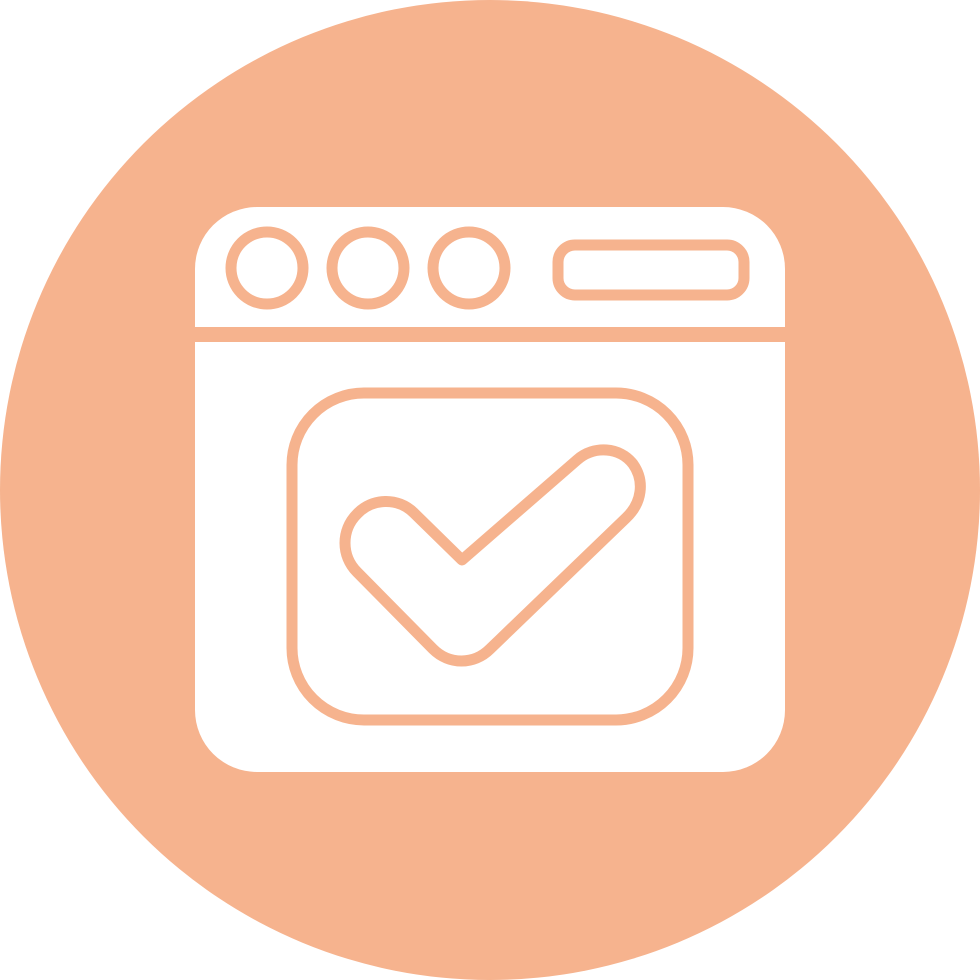 Image resolution: width=980 pixels, height=980 pixels. What do you see at coordinates (490, 334) in the screenshot?
I see `title-bar-divider` at bounding box center [490, 334].